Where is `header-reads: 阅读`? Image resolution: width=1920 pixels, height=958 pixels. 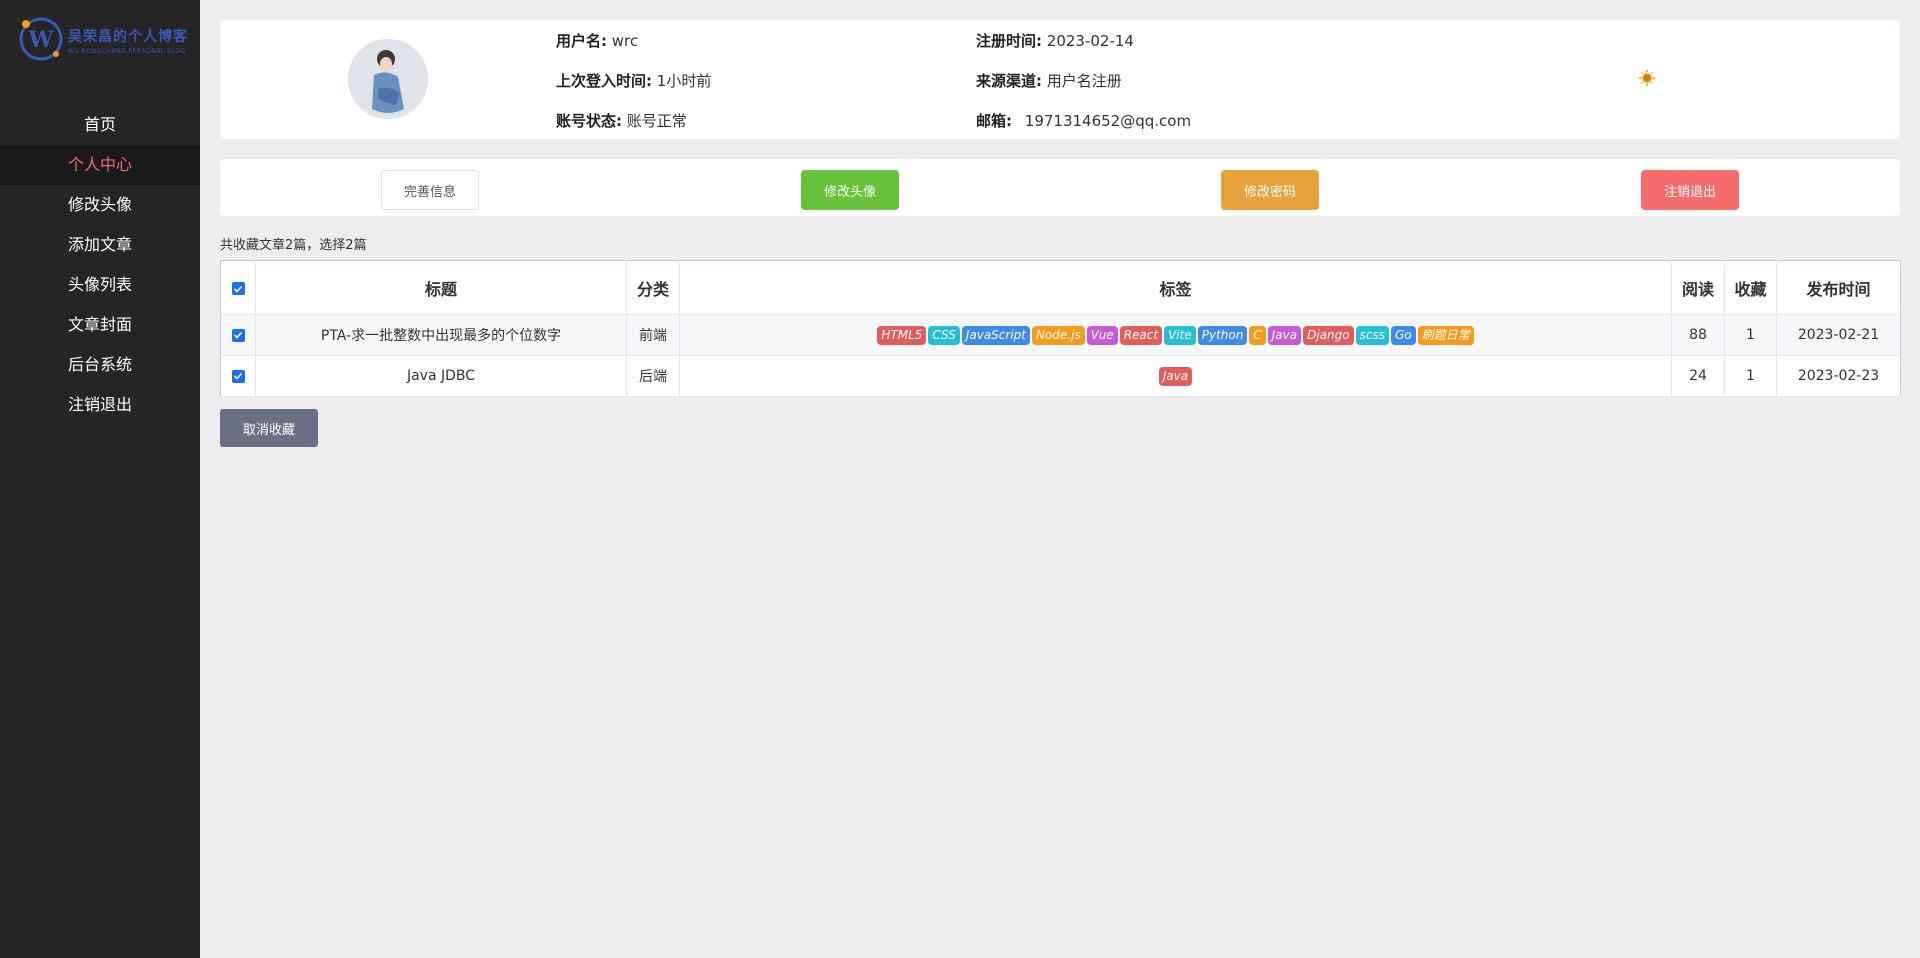 header-reads: 阅读 is located at coordinates (1698, 287).